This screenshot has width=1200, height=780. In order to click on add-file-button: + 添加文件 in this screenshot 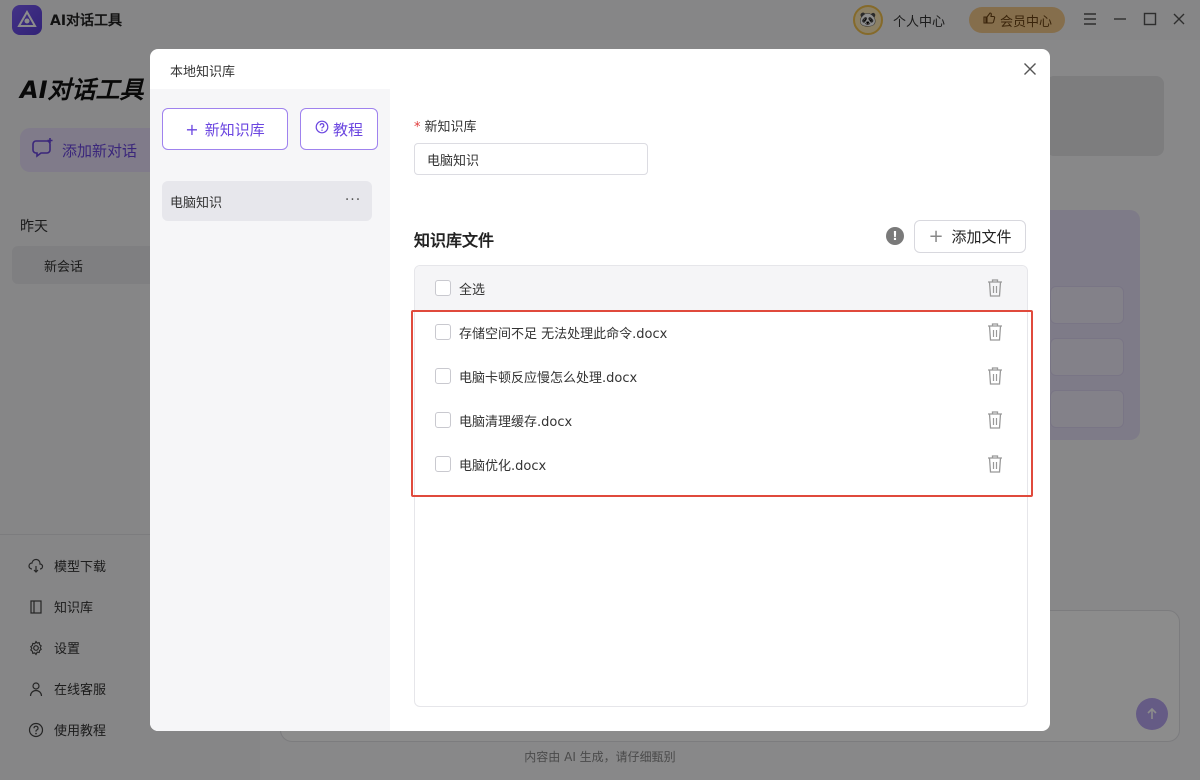, I will do `click(970, 236)`.